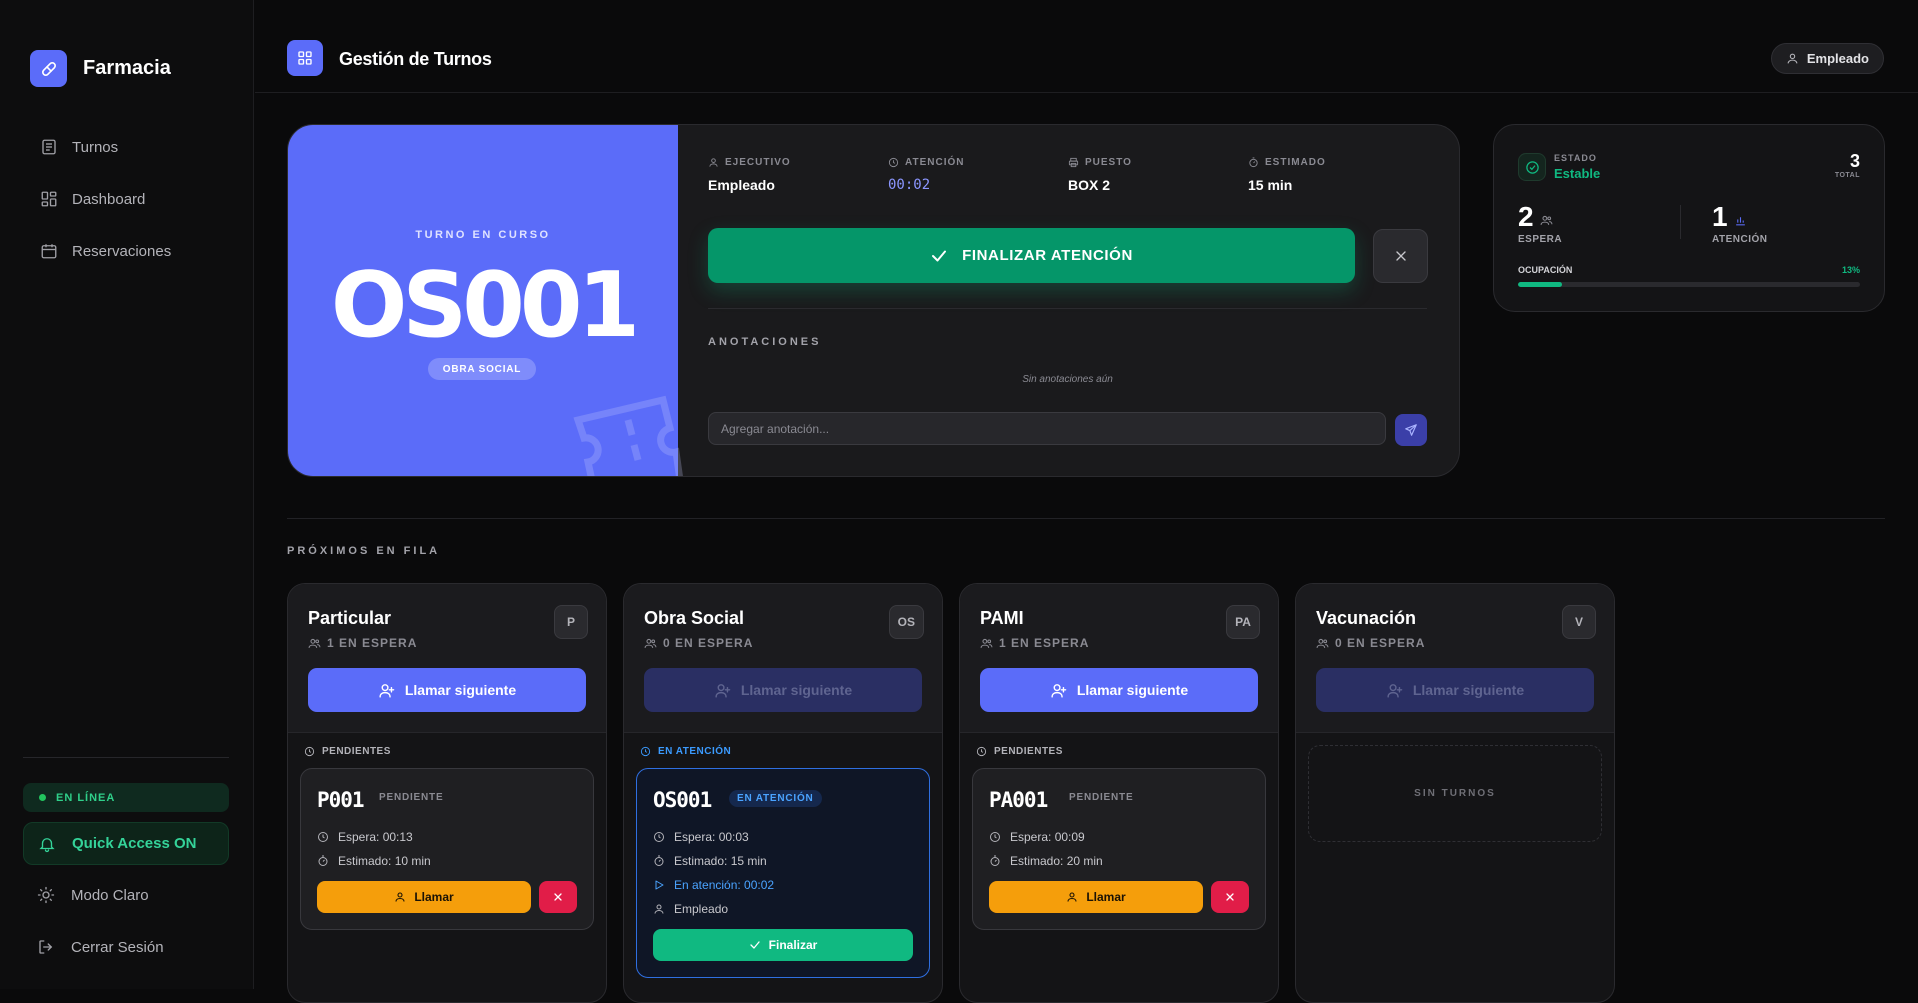  Describe the element at coordinates (1243, 622) in the screenshot. I see `queue-badge: PA` at that location.